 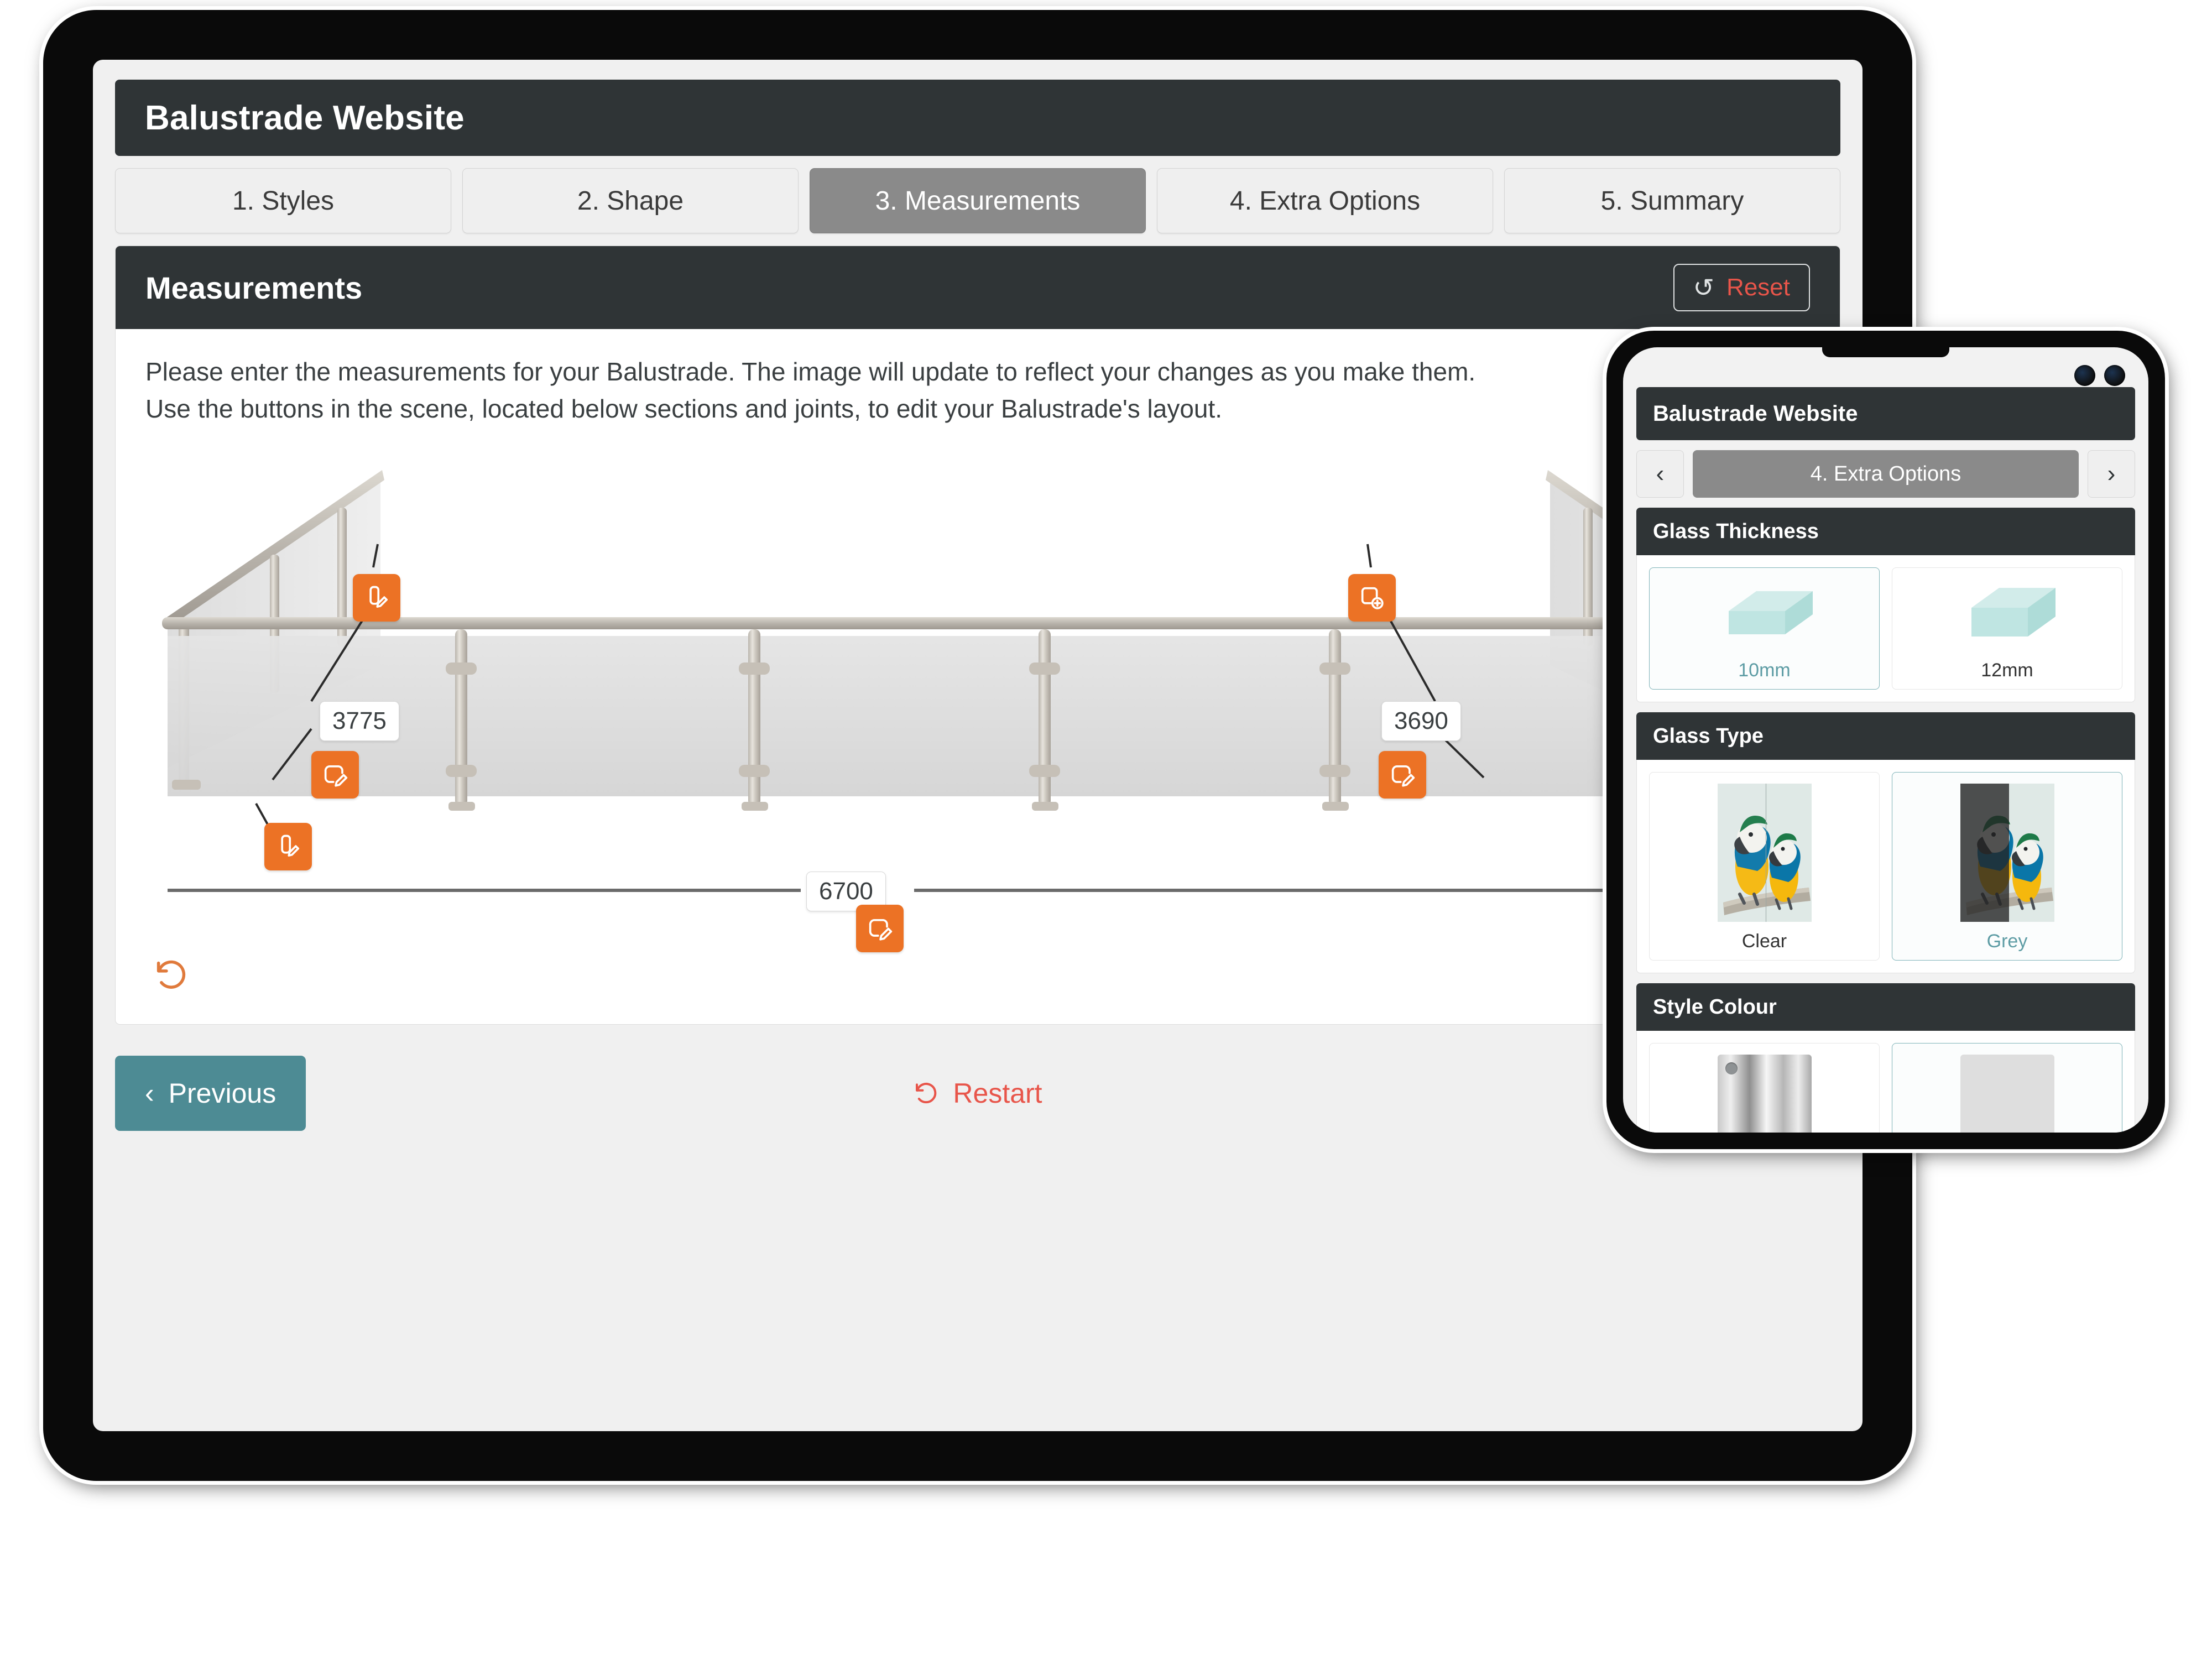 I want to click on phone-app-title: Balustrade Website, so click(x=1756, y=414).